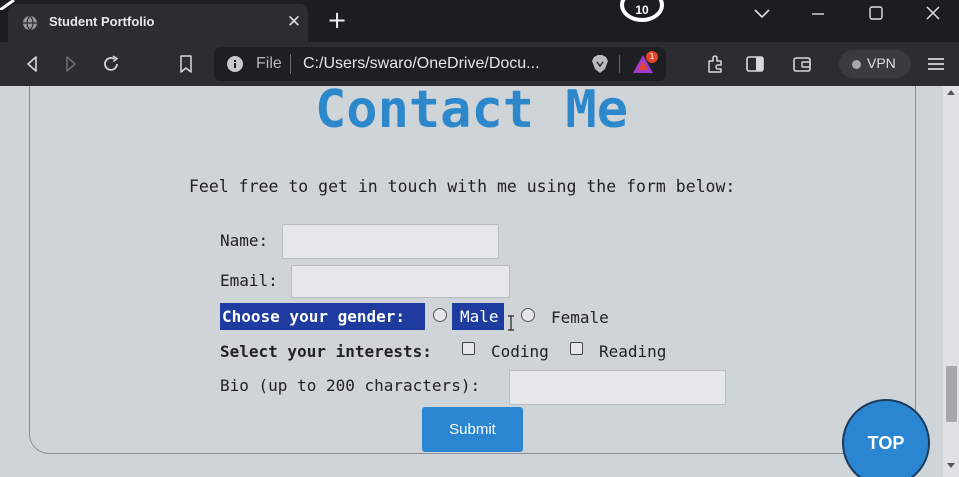 The width and height of the screenshot is (959, 477). I want to click on submit-button: Submit, so click(472, 429).